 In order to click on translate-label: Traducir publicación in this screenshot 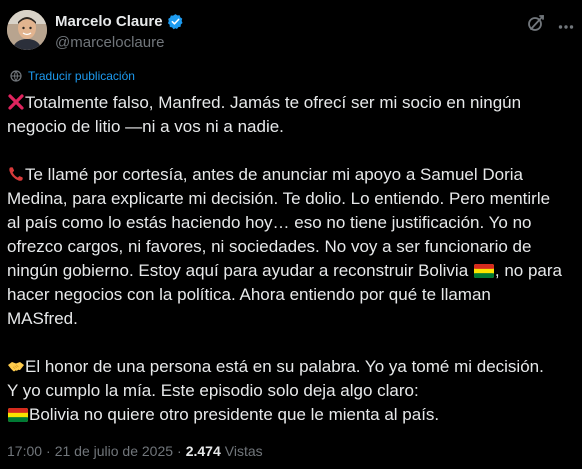, I will do `click(81, 76)`.